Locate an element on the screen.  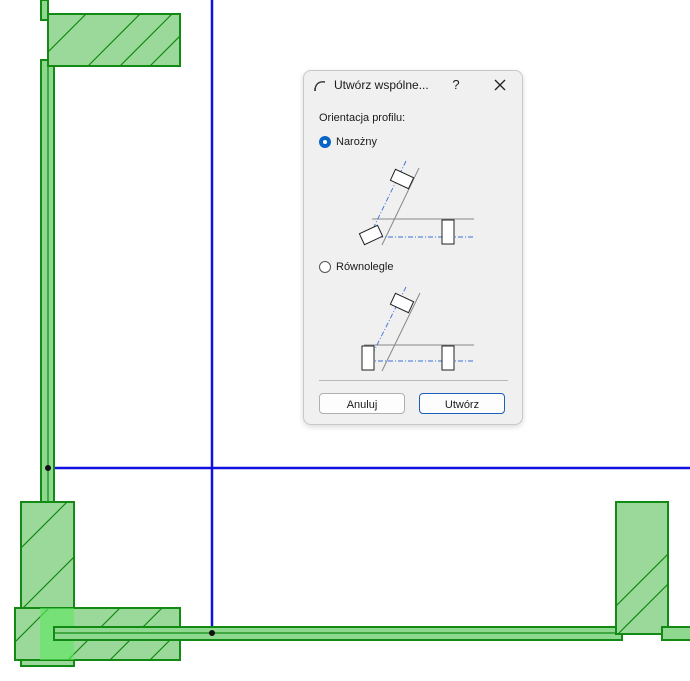
orientation-label: Orientacja profilu: is located at coordinates (362, 118).